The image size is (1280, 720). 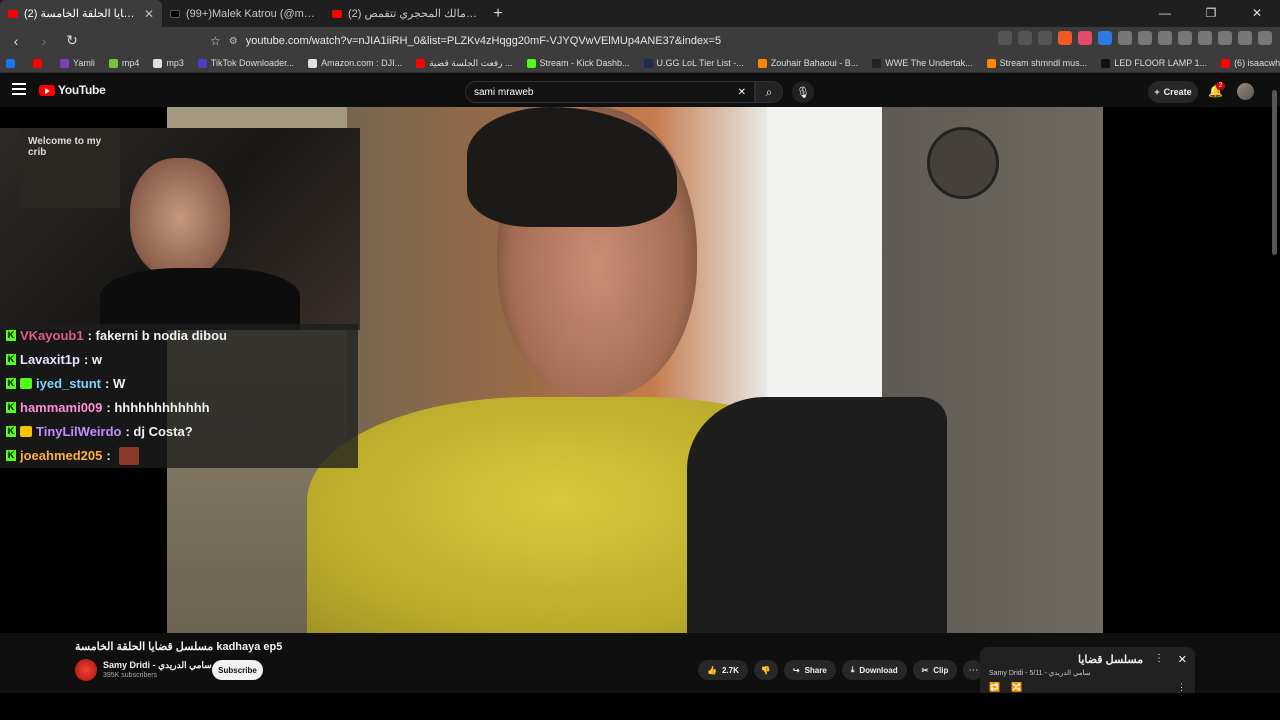 I want to click on clip-button: ✂ Clip, so click(x=935, y=670).